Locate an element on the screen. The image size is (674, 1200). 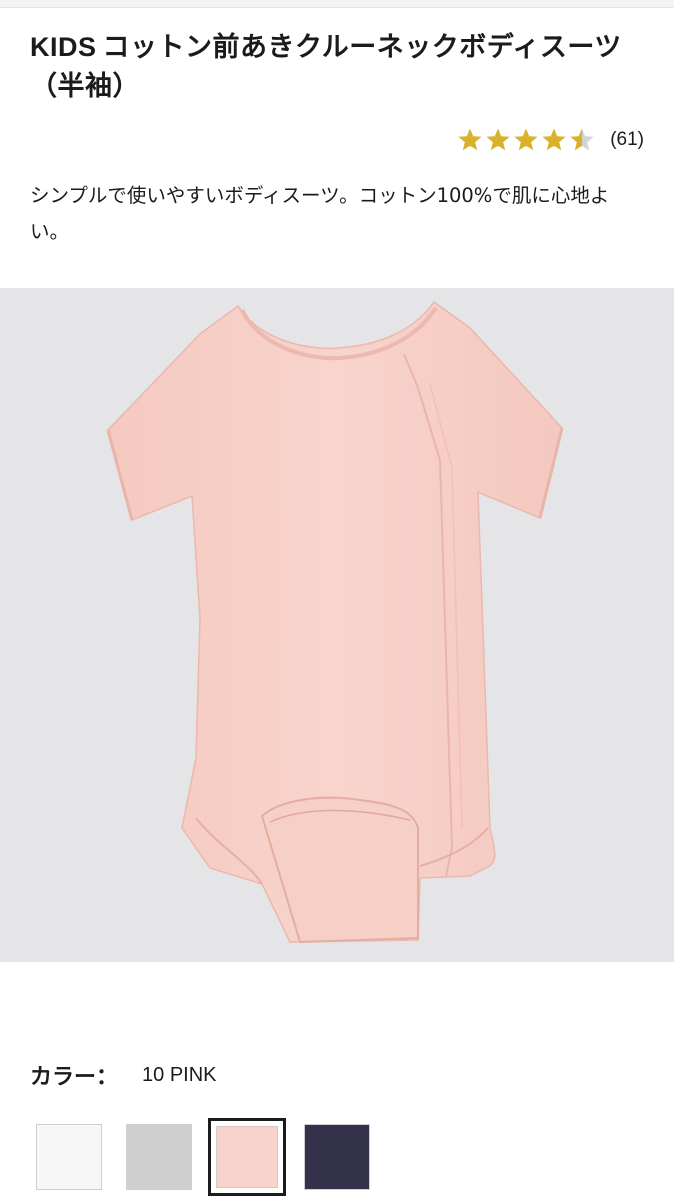
product-title: KIDS コットン前あきクルーネックボディスーツ（半袖） is located at coordinates (340, 67).